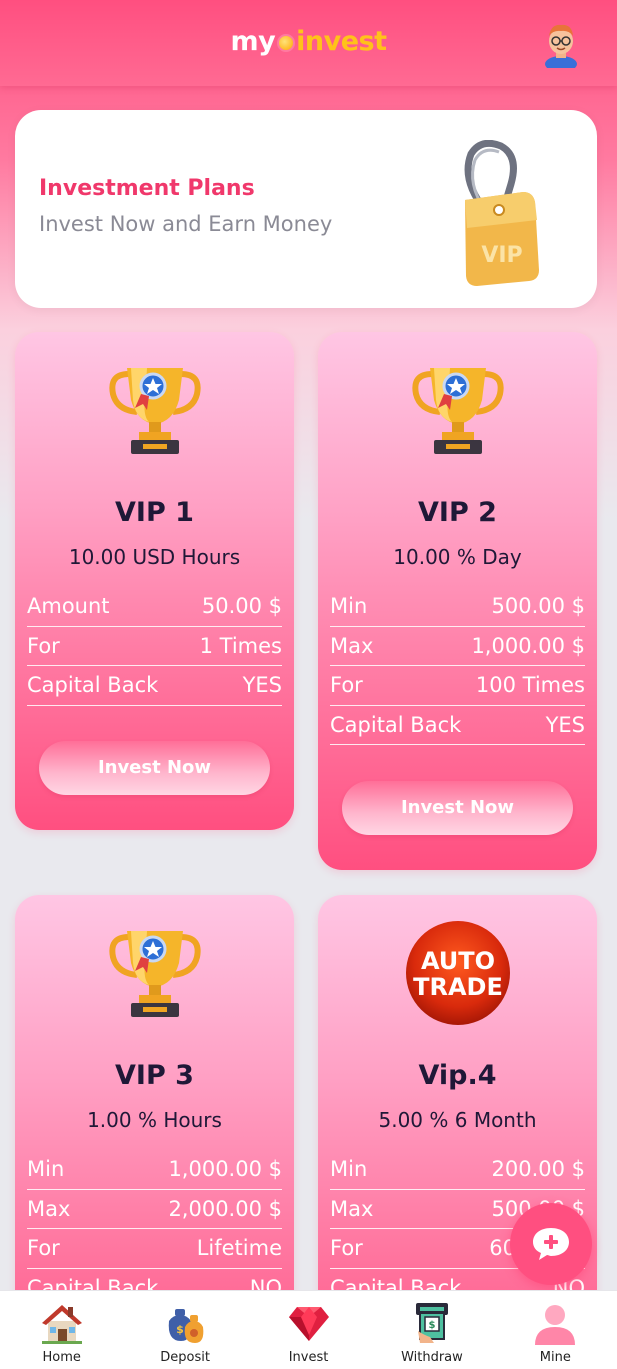 Image resolution: width=617 pixels, height=1369 pixels. Describe the element at coordinates (457, 1170) in the screenshot. I see `detail-row: Min 200.00 $` at that location.